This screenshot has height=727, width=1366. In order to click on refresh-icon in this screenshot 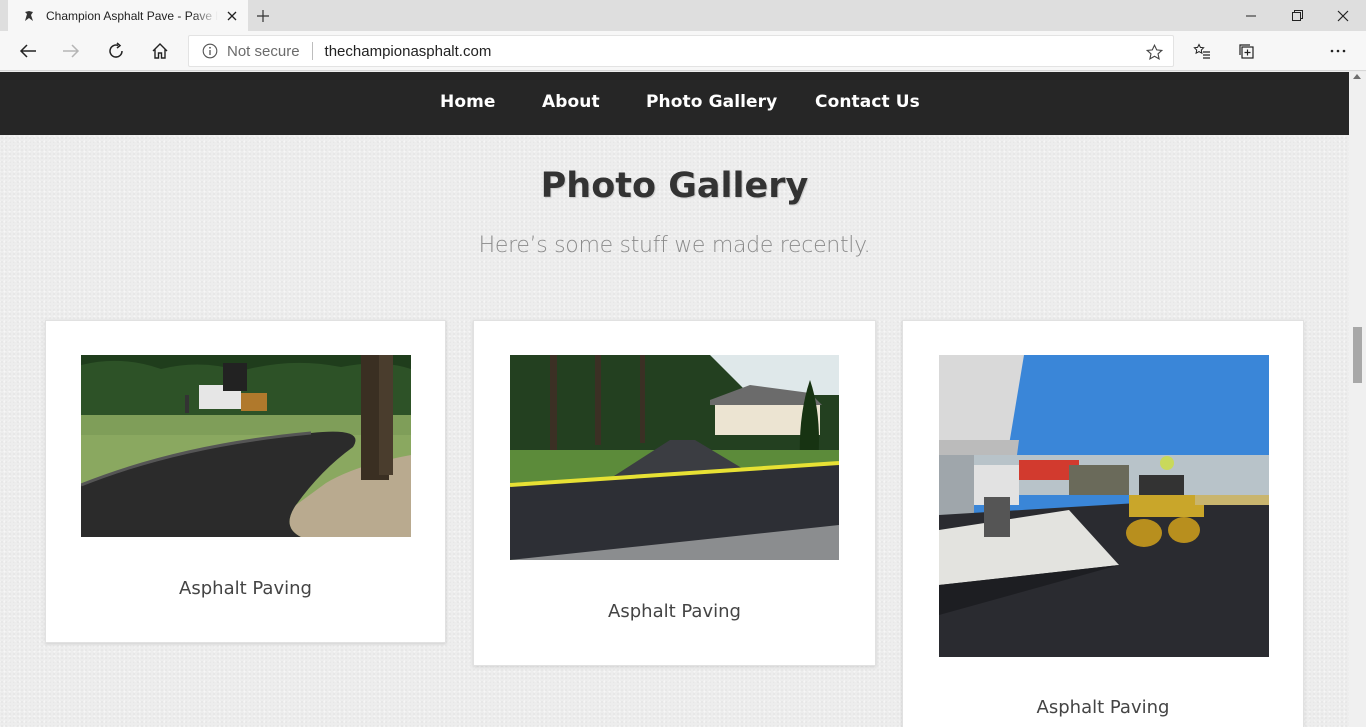, I will do `click(116, 51)`.